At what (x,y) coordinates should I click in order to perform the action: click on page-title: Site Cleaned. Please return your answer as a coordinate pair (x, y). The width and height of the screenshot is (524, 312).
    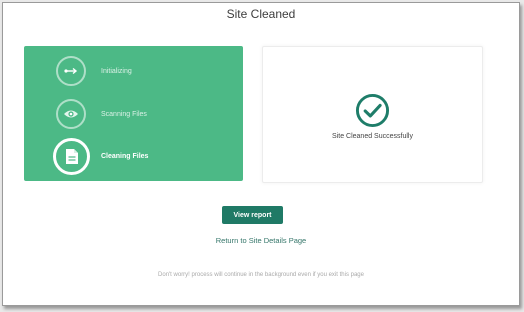
    Looking at the image, I should click on (261, 14).